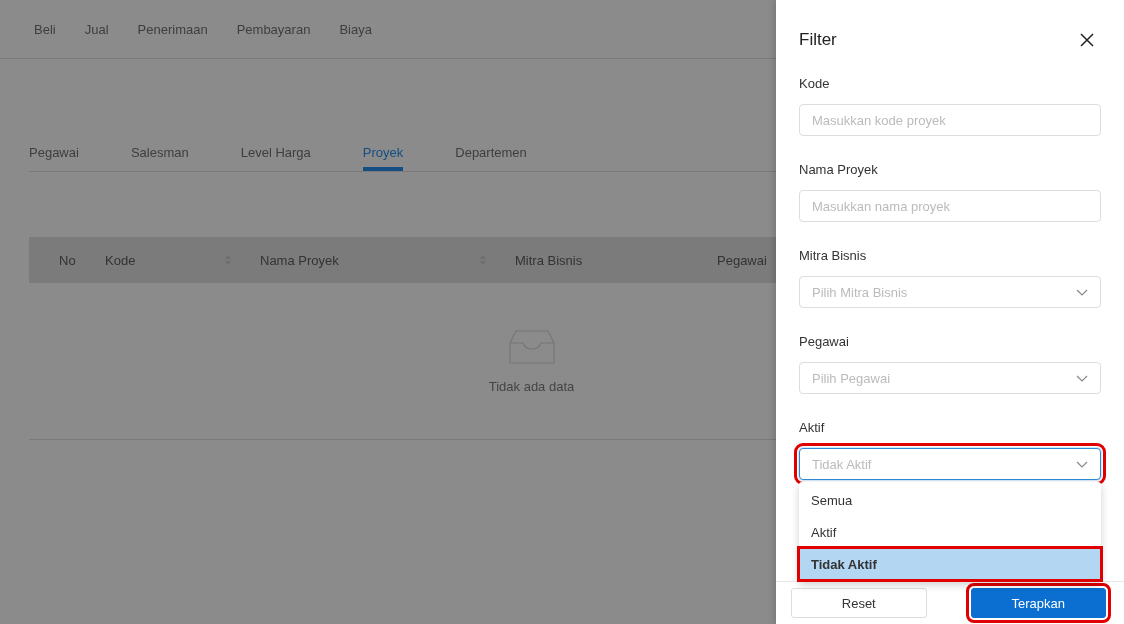  Describe the element at coordinates (275, 152) in the screenshot. I see `tab: Level Harga` at that location.